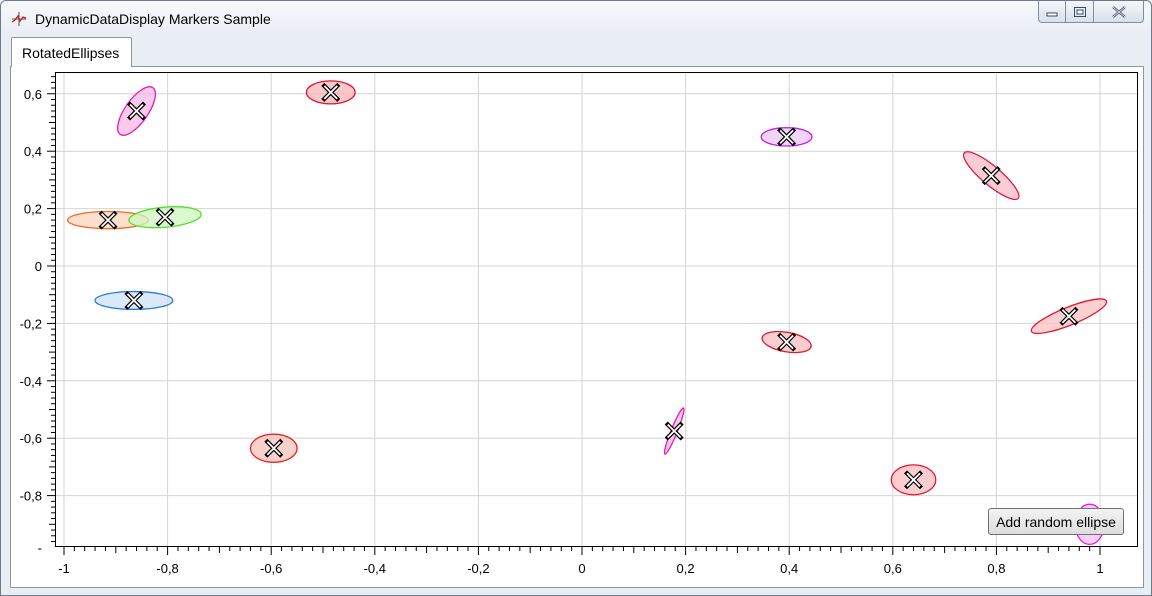  I want to click on restore-icon, so click(1079, 11).